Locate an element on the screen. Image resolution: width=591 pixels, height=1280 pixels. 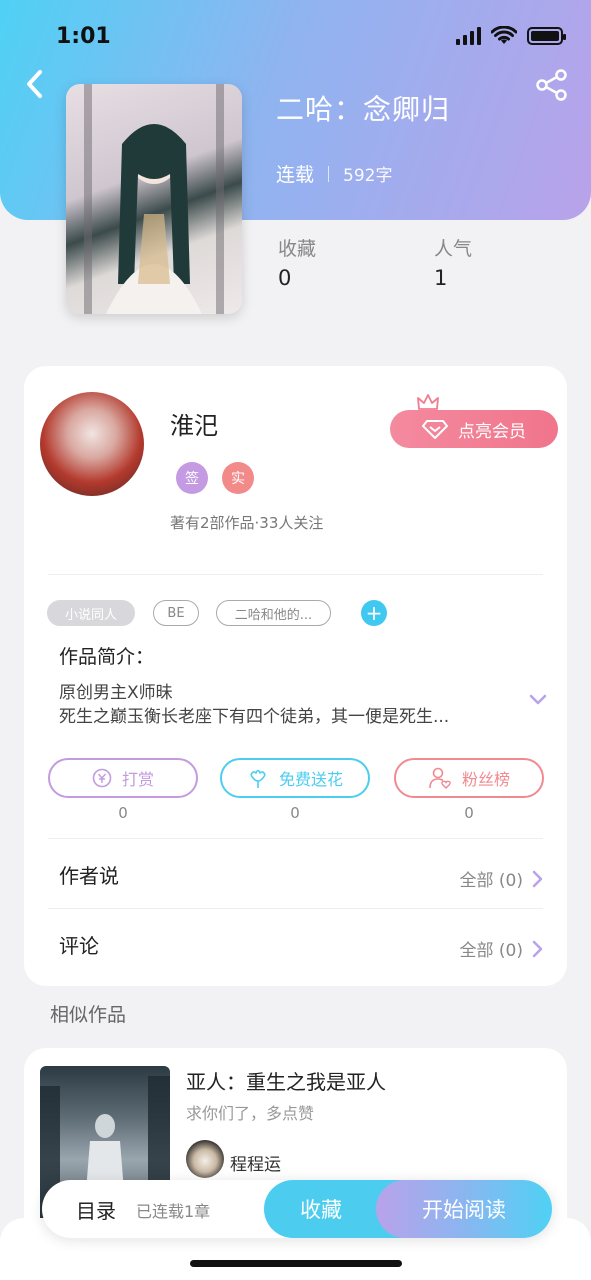
cover-illustration is located at coordinates (154, 199).